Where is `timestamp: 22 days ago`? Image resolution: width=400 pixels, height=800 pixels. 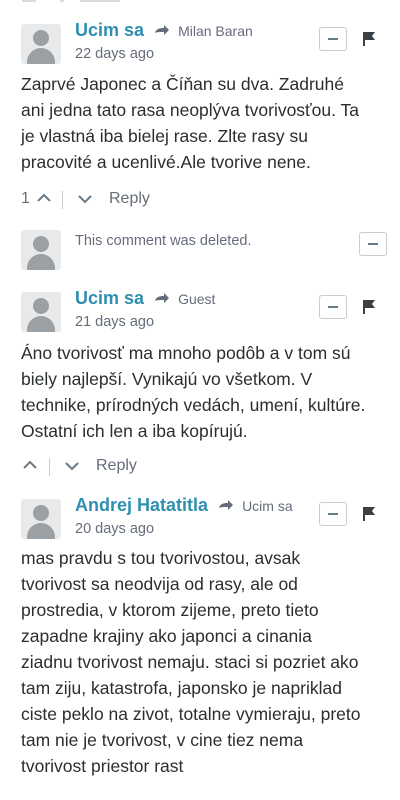
timestamp: 22 days ago is located at coordinates (114, 54).